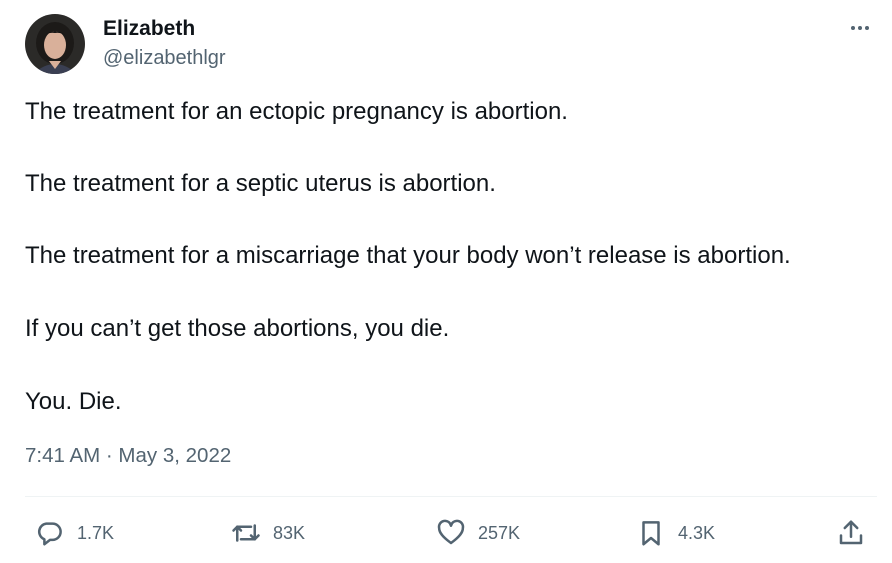  Describe the element at coordinates (268, 533) in the screenshot. I see `repost-button: 83K` at that location.